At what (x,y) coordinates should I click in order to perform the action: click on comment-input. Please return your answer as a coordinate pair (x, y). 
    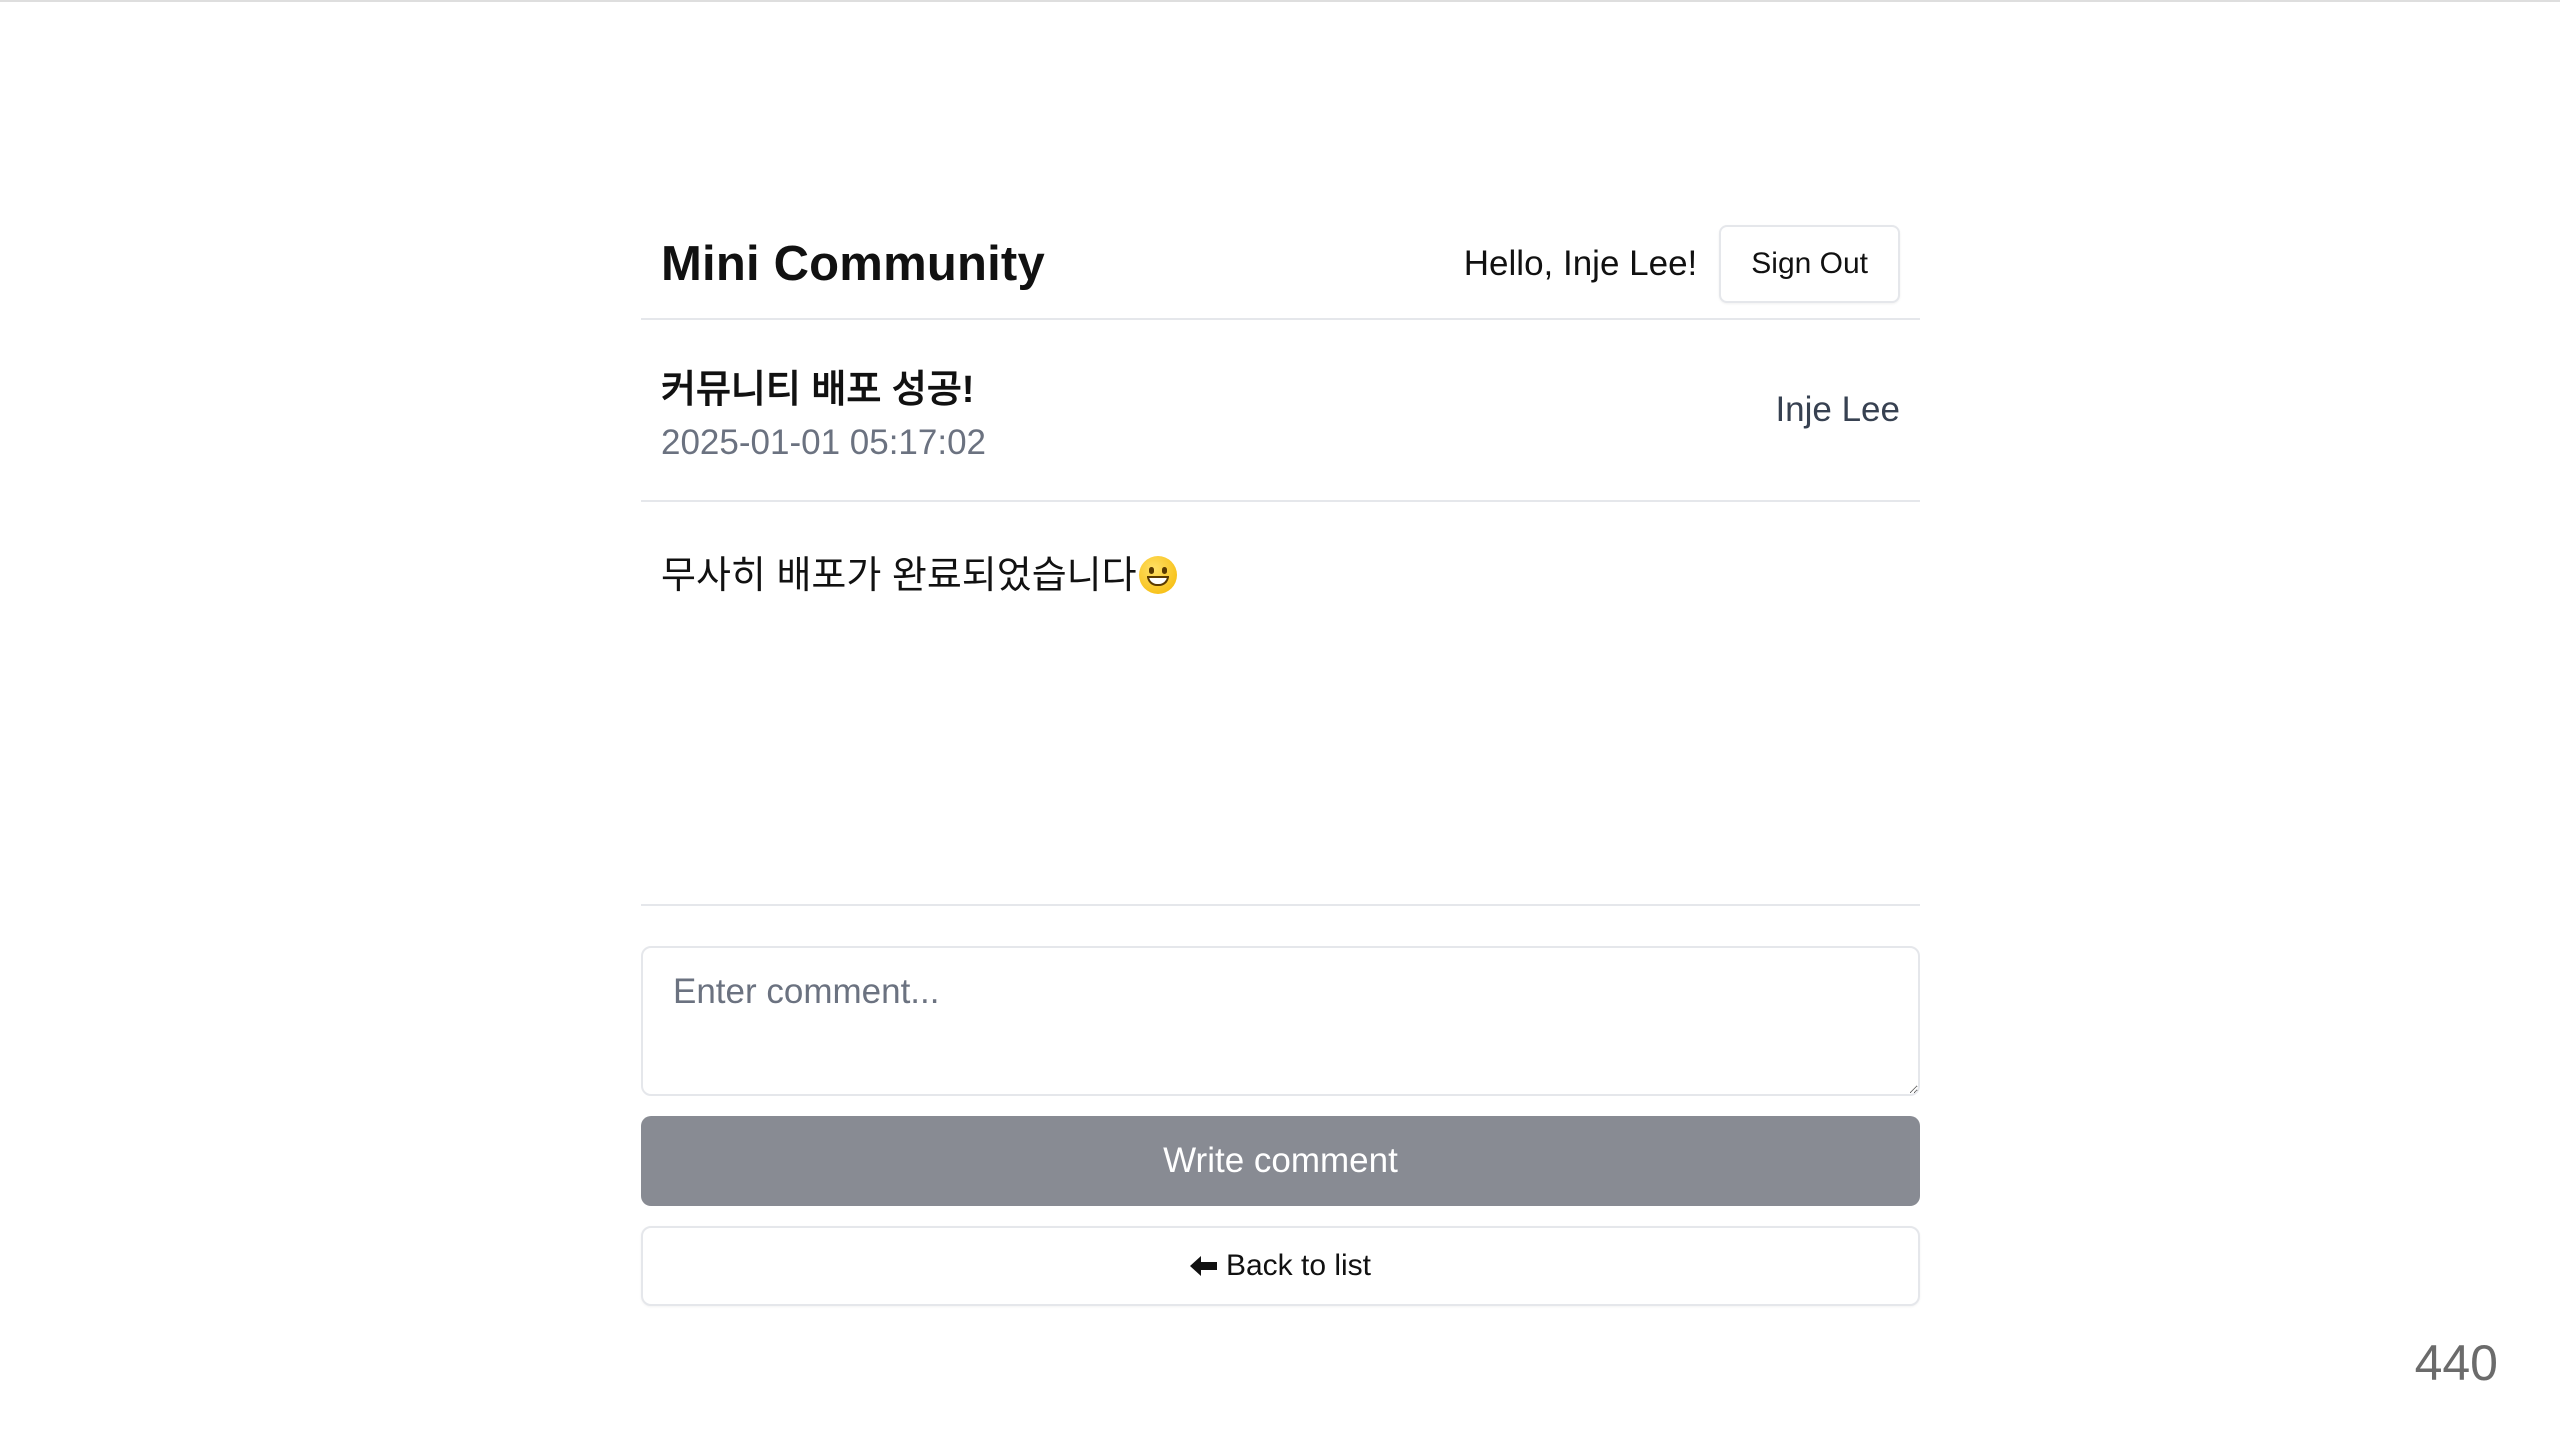
    Looking at the image, I should click on (1280, 1021).